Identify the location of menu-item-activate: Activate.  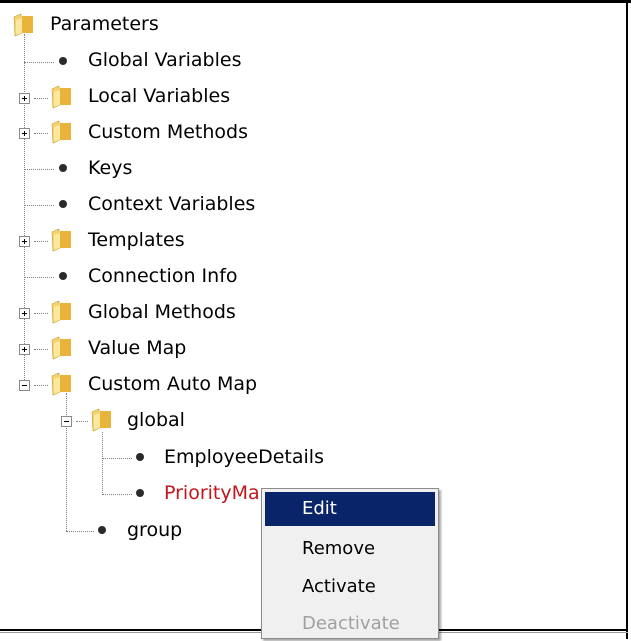
(350, 587).